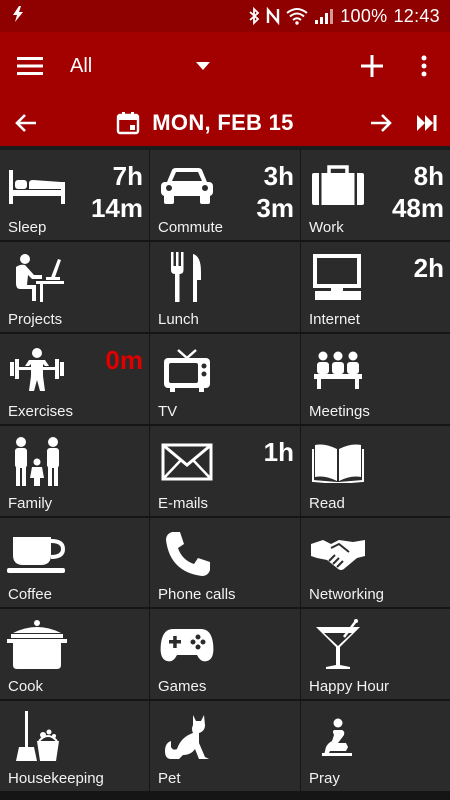 The width and height of the screenshot is (450, 800). What do you see at coordinates (187, 737) in the screenshot?
I see `cat-icon` at bounding box center [187, 737].